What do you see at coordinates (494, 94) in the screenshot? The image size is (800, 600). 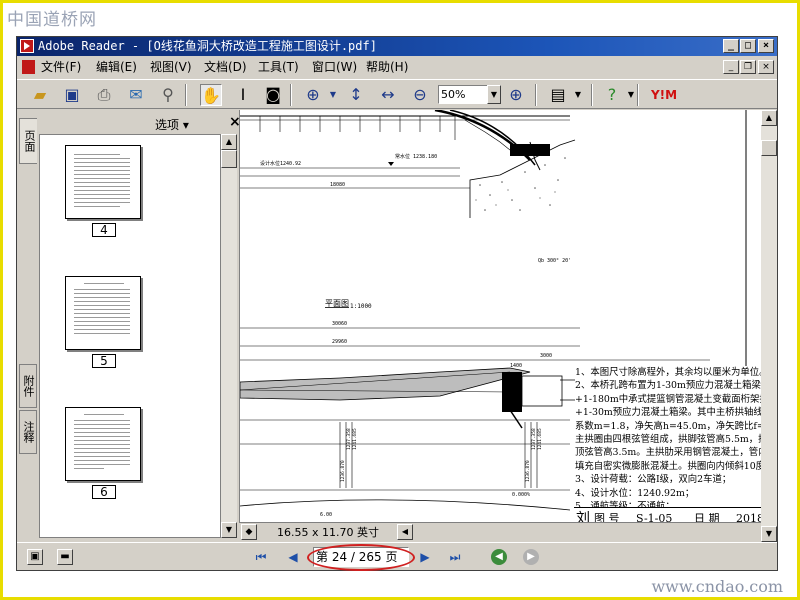 I see `zoom-dropdown-icon: ▼` at bounding box center [494, 94].